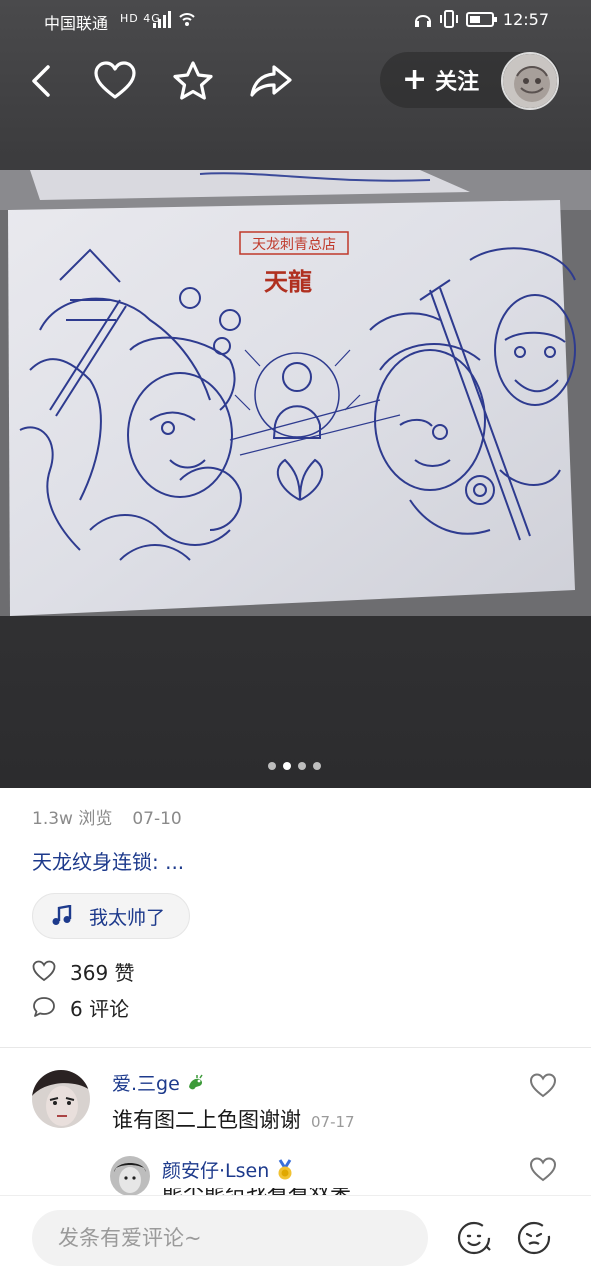 This screenshot has height=1280, width=591. I want to click on comment-date: 07-17, so click(333, 1122).